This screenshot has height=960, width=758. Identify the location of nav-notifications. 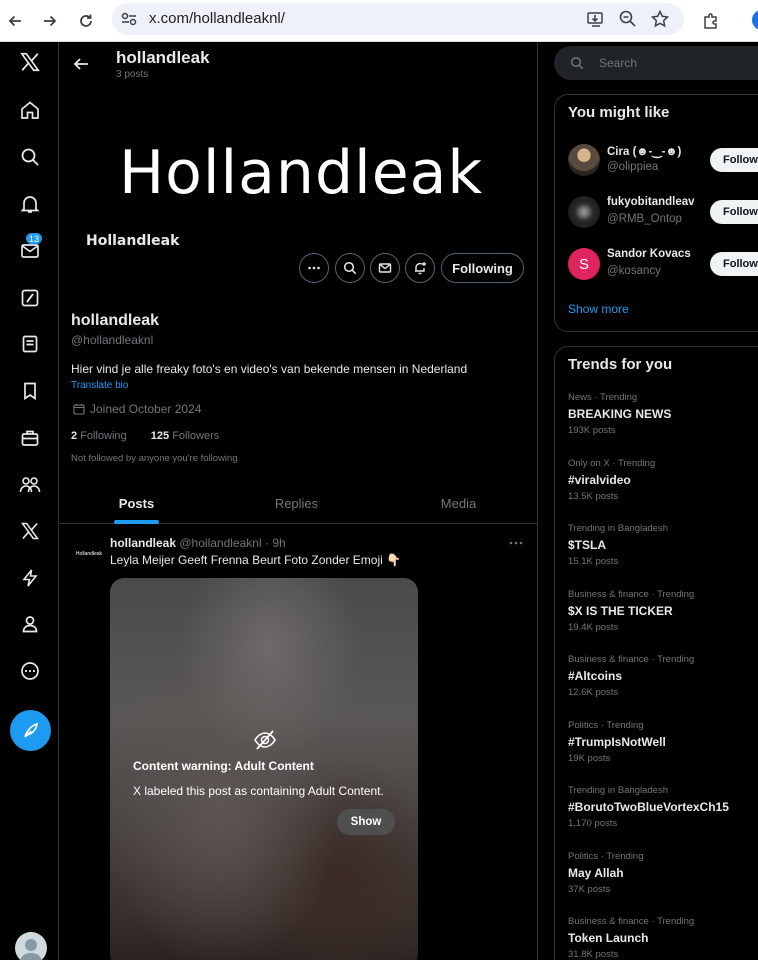
(30, 204).